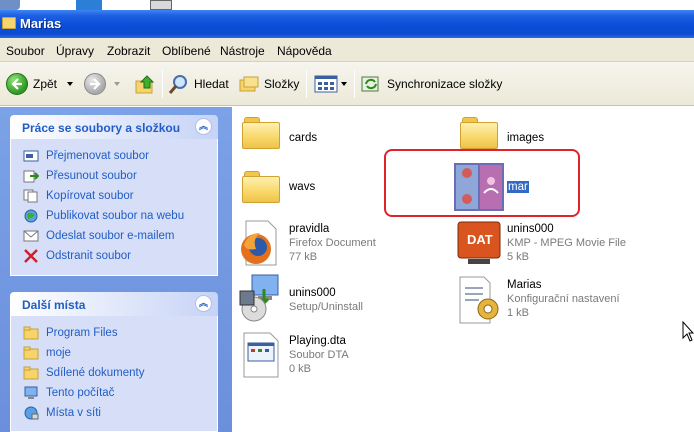 This screenshot has height=432, width=694. Describe the element at coordinates (75, 51) in the screenshot. I see `menu-upravy: Úpravy` at that location.